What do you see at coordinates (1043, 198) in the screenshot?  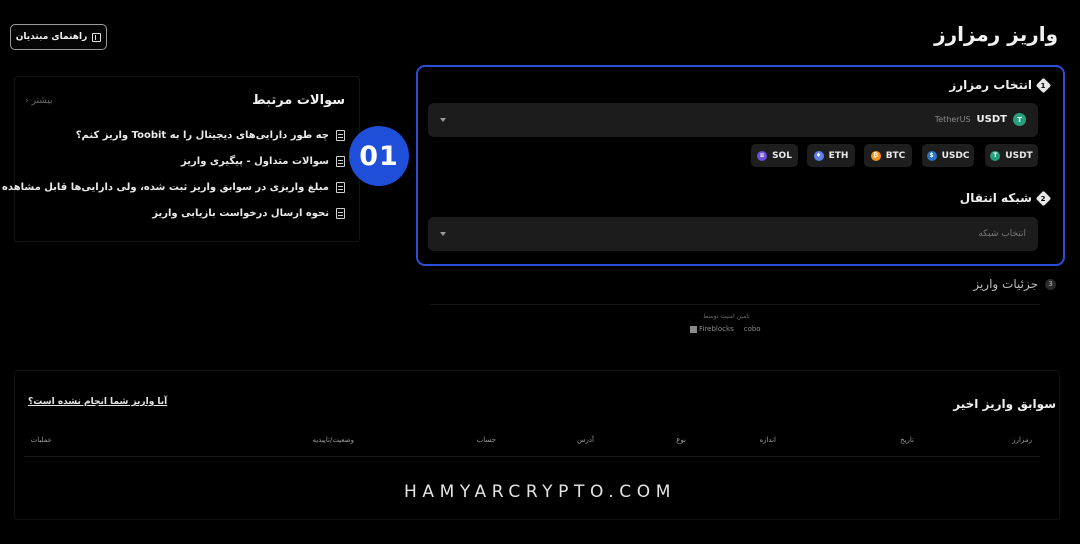 I see `step-diamond-icon: 2` at bounding box center [1043, 198].